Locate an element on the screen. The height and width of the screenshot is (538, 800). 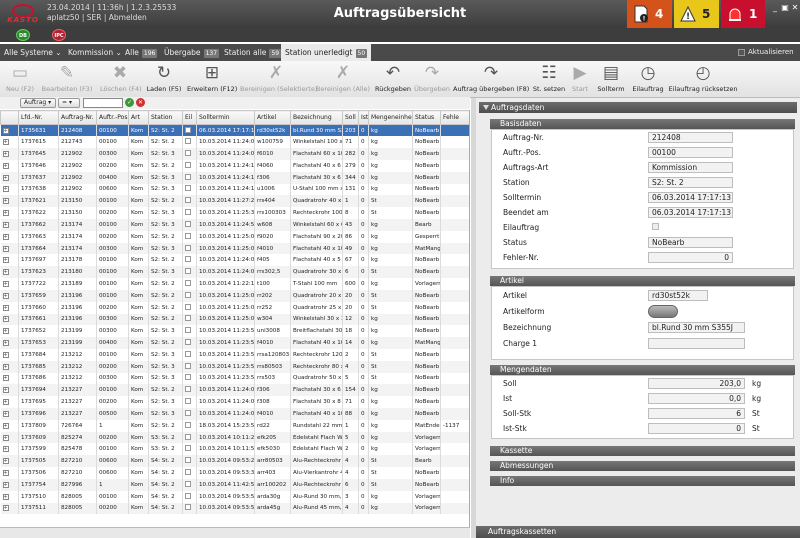
column-header: Auftrag-Nr. is located at coordinates (77, 117).